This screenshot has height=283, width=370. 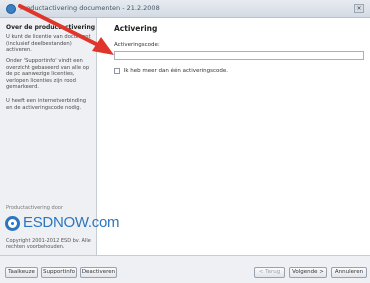 What do you see at coordinates (21, 272) in the screenshot?
I see `language-button: Taalkeuze` at bounding box center [21, 272].